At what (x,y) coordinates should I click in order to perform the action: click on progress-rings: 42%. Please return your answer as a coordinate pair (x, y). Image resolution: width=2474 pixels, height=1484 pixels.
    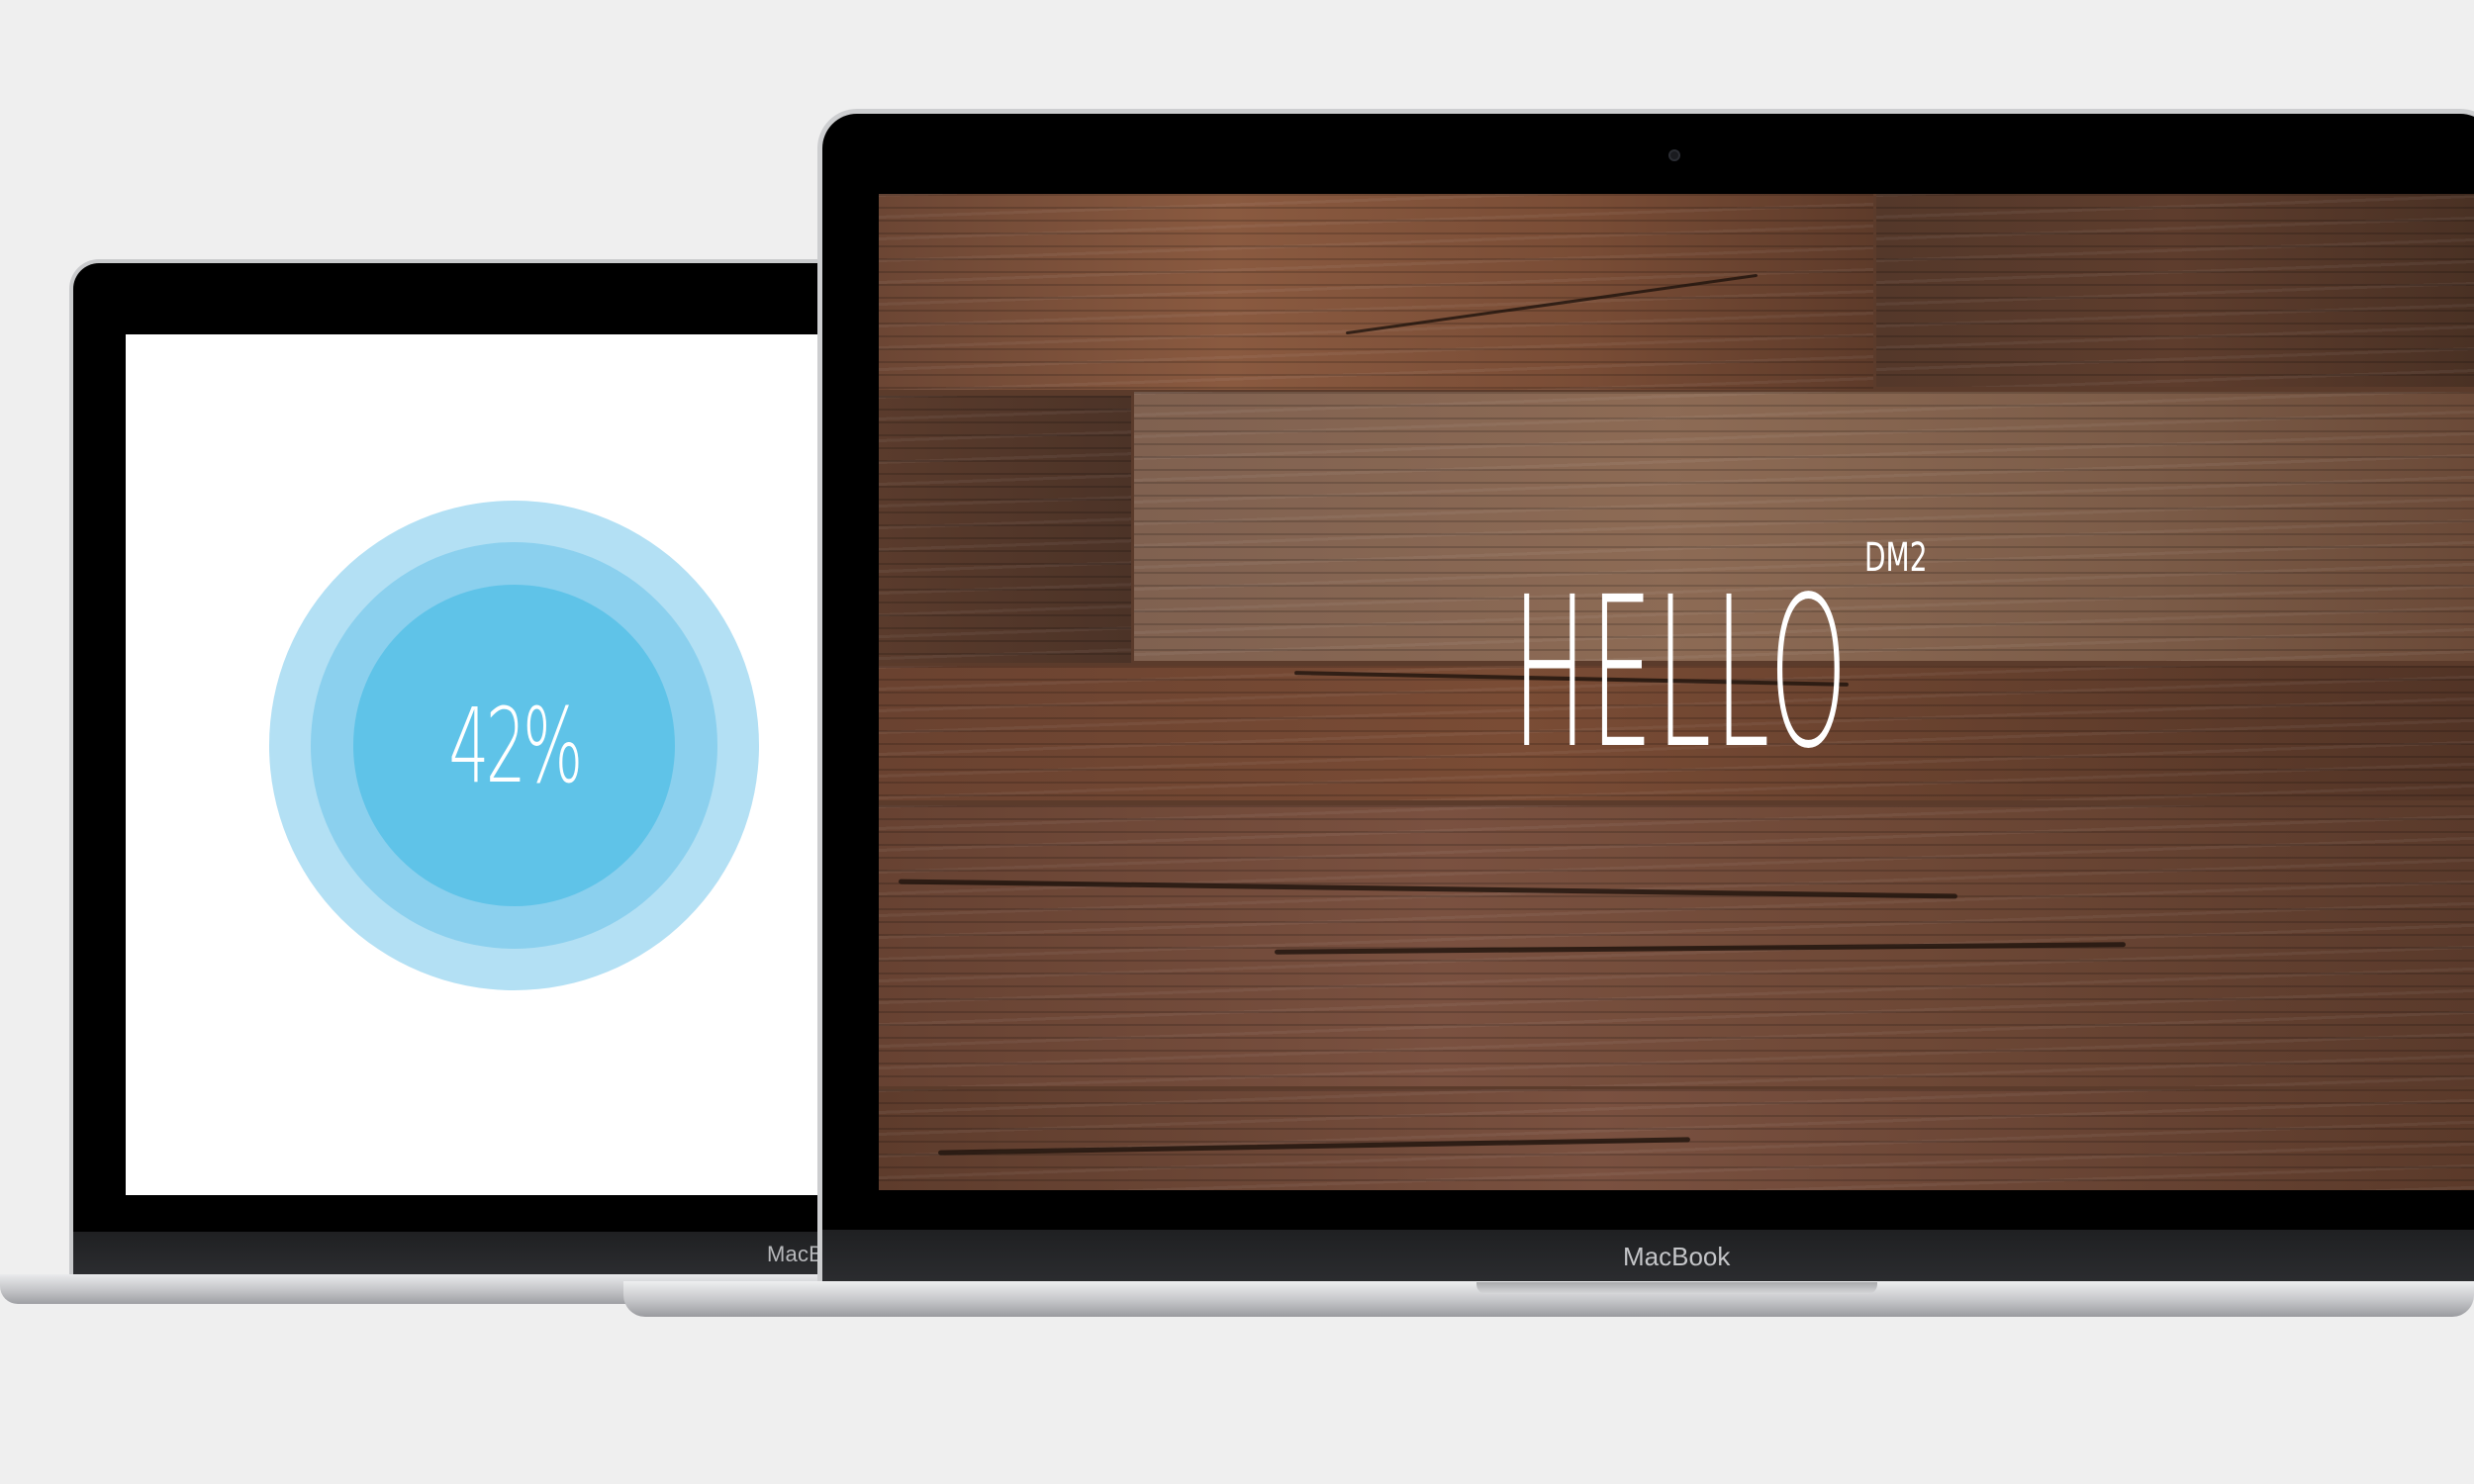
    Looking at the image, I should click on (514, 745).